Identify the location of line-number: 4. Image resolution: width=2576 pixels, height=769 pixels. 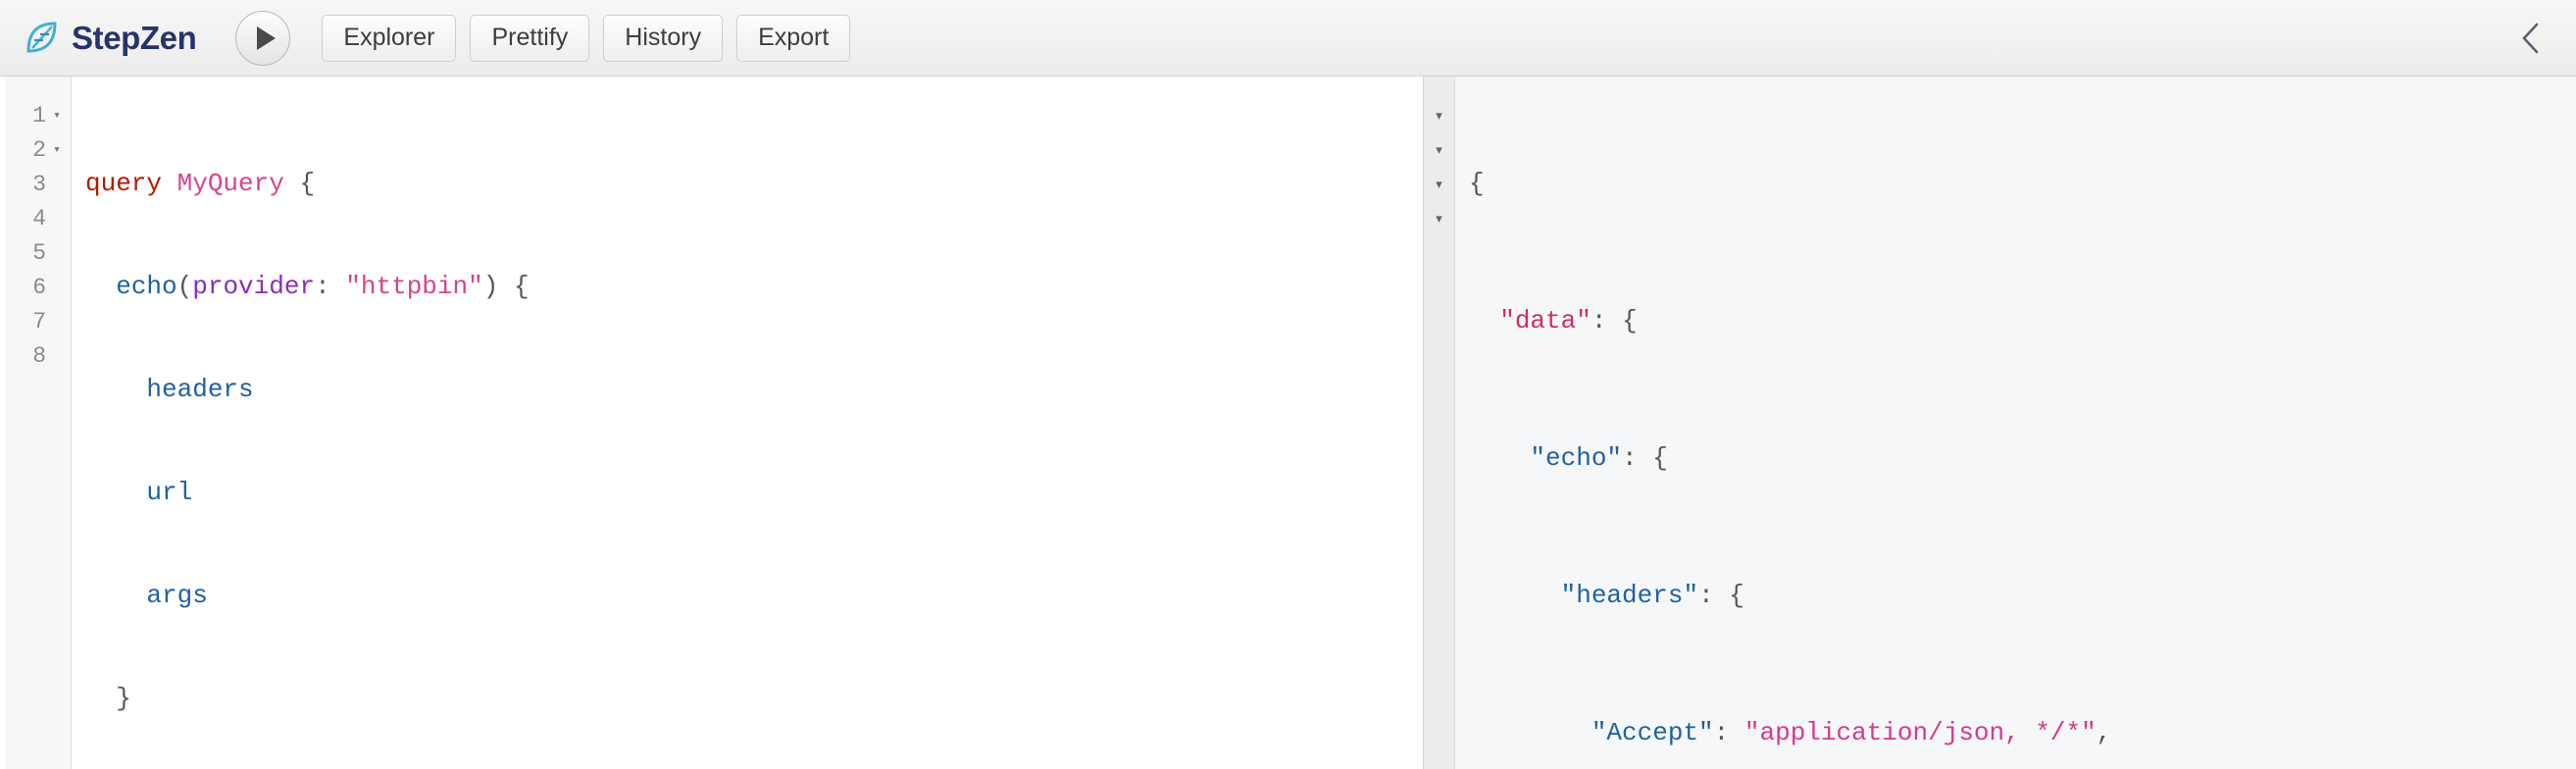
(39, 218).